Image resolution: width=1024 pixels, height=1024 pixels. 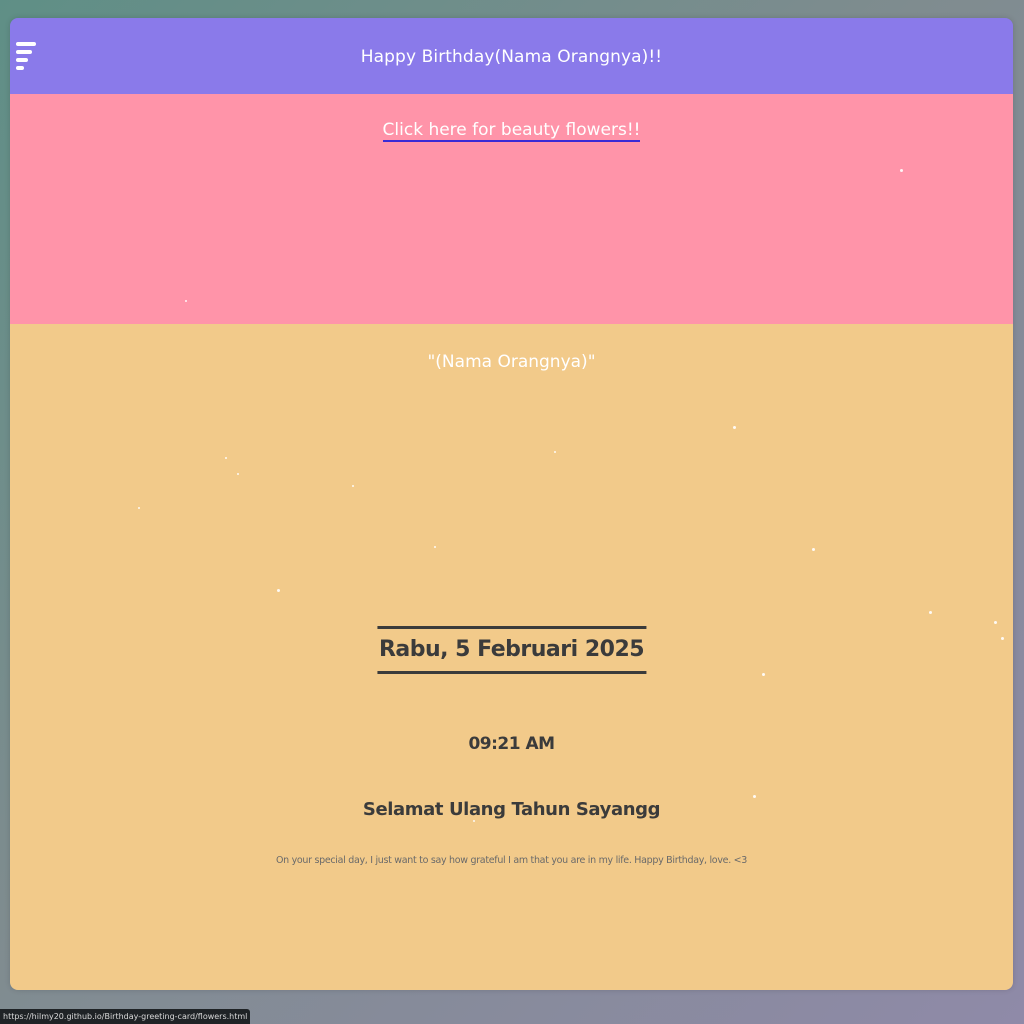 I want to click on time-display: 09:21 AM, so click(x=511, y=744).